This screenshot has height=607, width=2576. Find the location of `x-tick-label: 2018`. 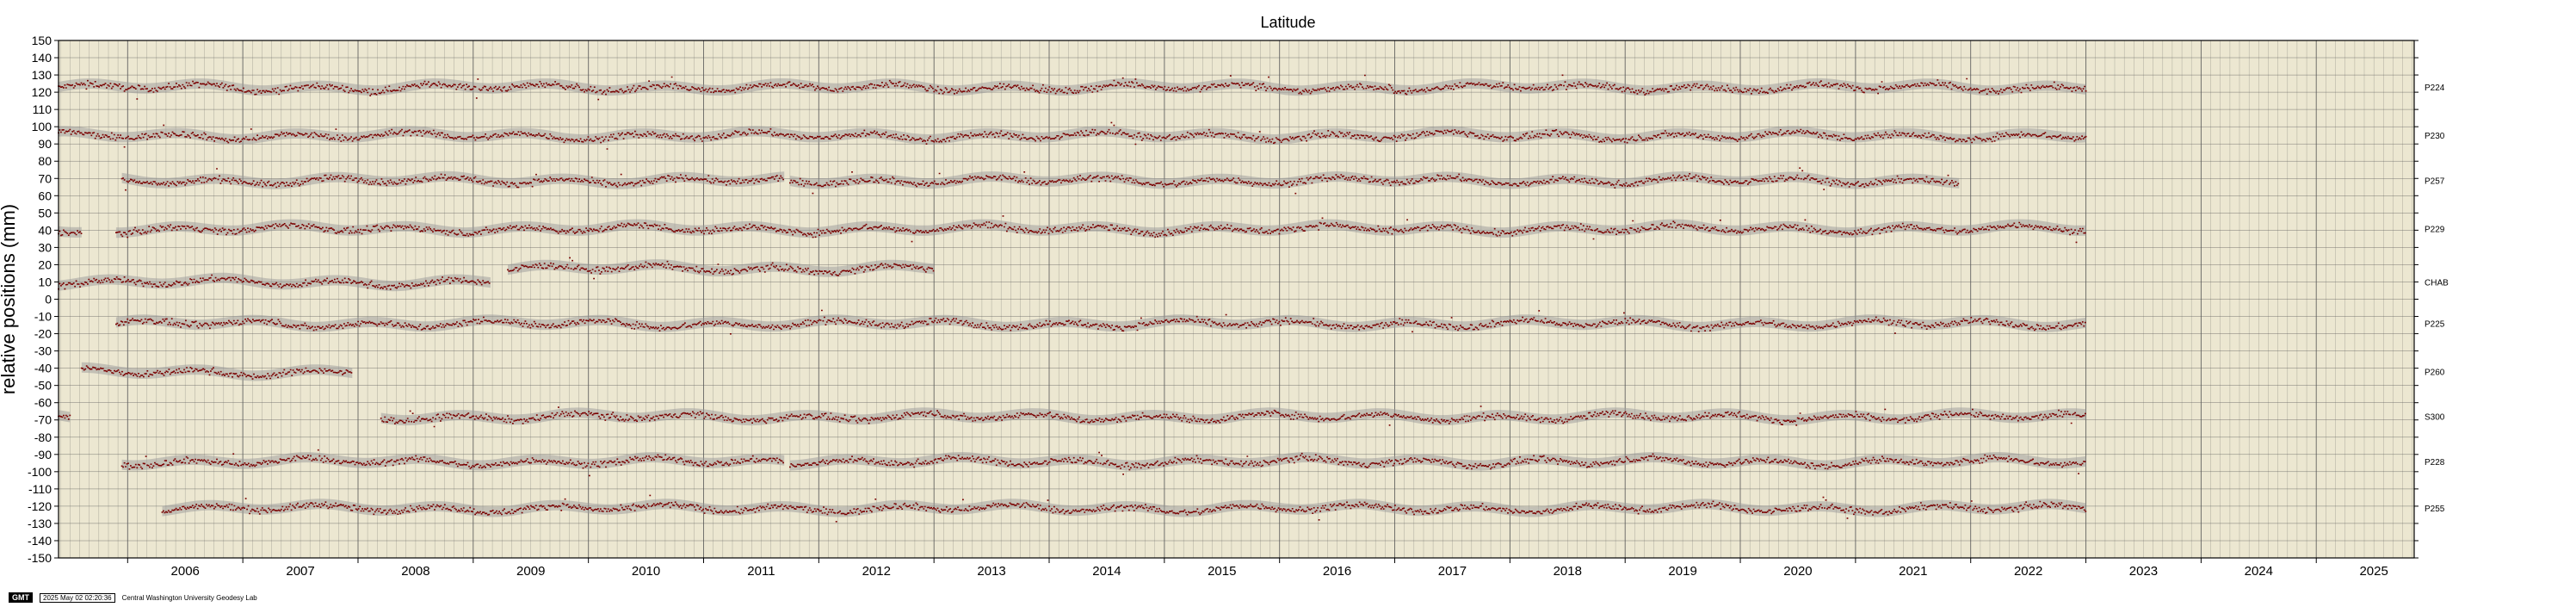

x-tick-label: 2018 is located at coordinates (1568, 571).